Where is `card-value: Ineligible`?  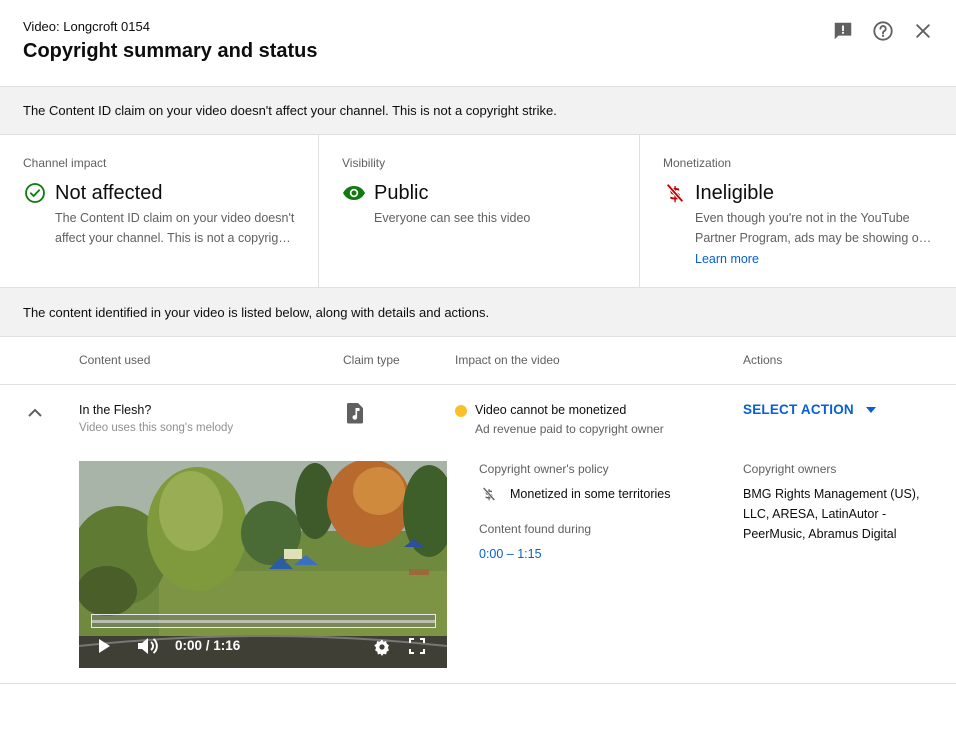
card-value: Ineligible is located at coordinates (734, 193).